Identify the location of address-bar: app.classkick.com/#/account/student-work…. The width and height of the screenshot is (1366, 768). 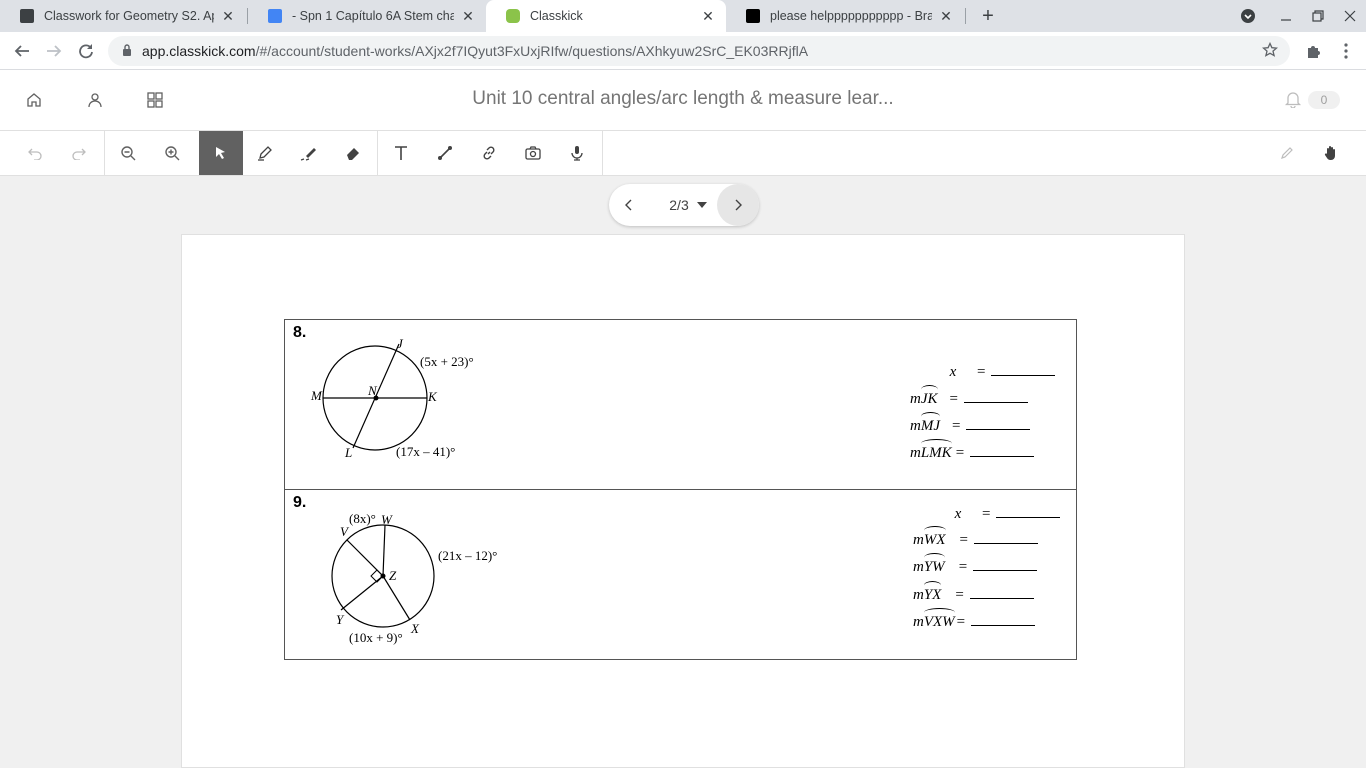
(699, 51).